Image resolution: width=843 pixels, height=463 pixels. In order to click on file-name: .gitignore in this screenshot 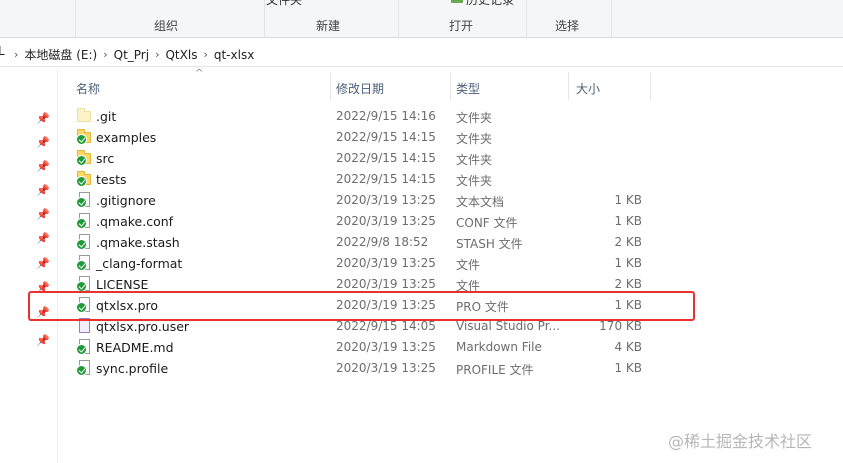, I will do `click(126, 200)`.